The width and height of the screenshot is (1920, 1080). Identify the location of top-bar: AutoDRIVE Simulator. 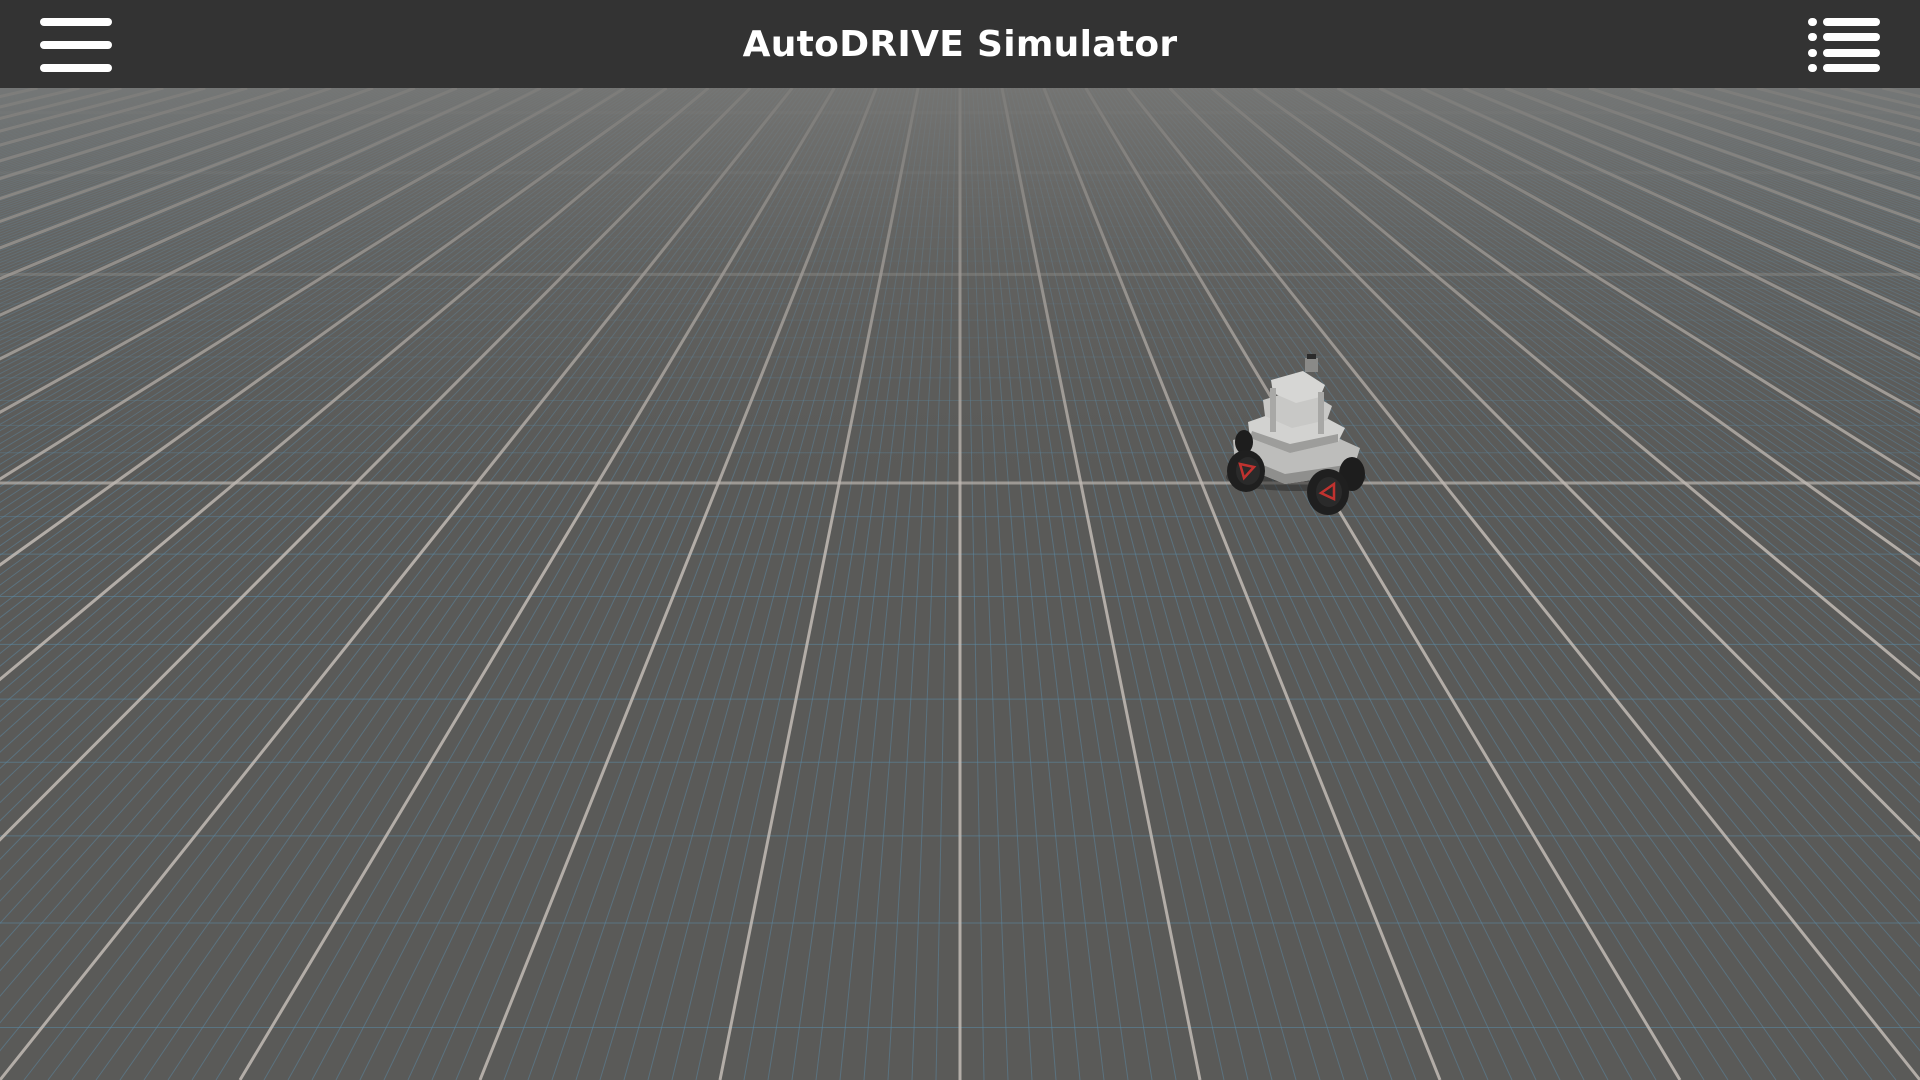
(960, 44).